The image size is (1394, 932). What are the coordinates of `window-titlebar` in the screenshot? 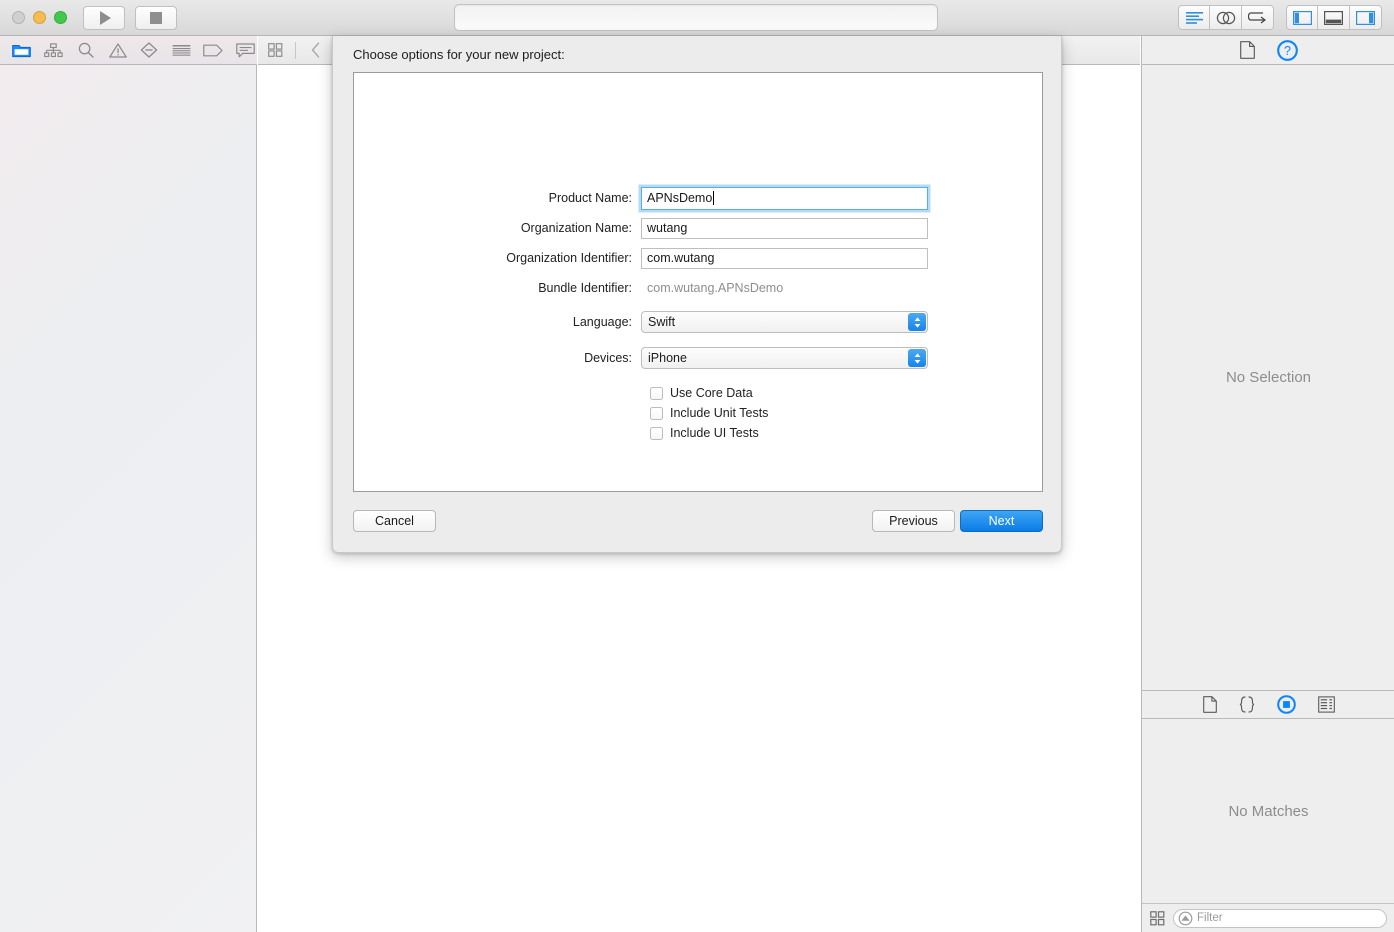 It's located at (697, 18).